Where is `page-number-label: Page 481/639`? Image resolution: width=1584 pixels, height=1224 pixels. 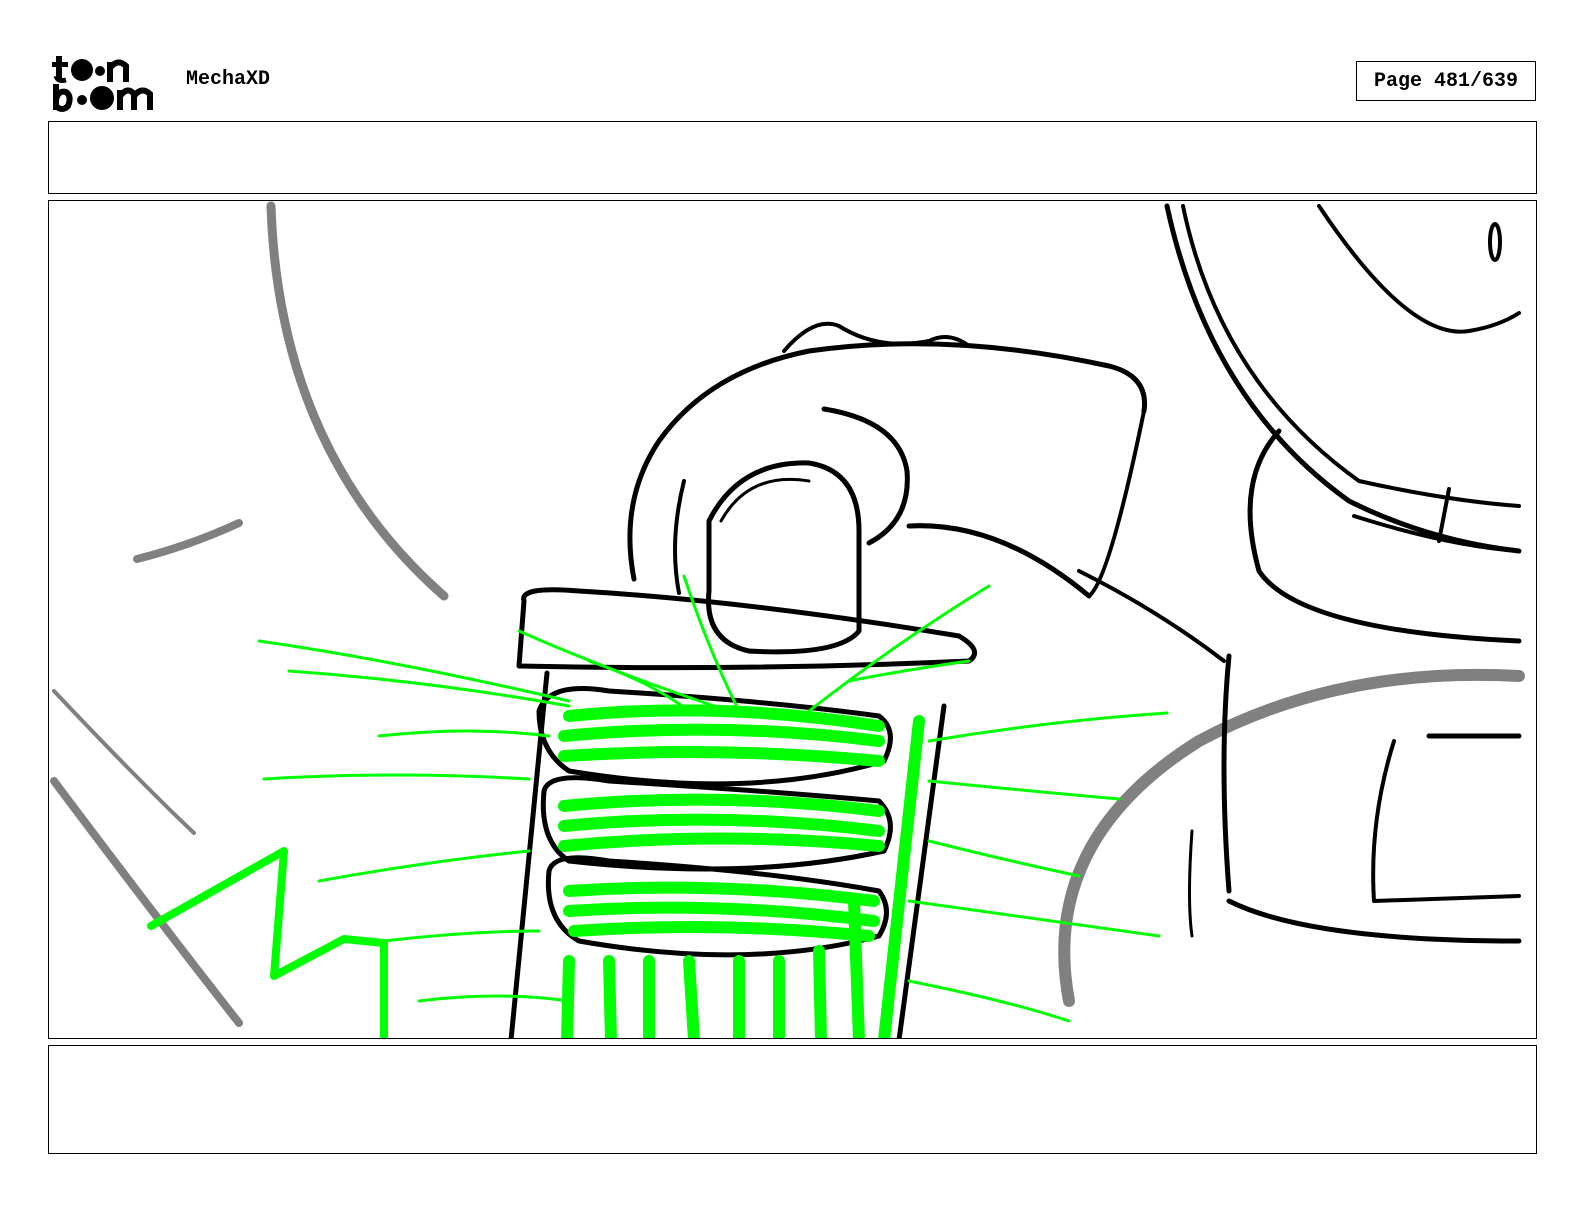 page-number-label: Page 481/639 is located at coordinates (1446, 81).